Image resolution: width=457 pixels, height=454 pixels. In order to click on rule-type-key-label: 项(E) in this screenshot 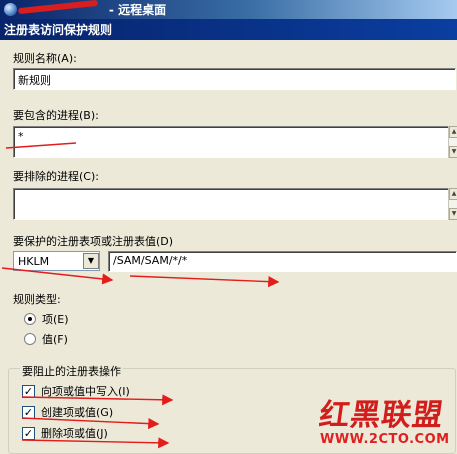, I will do `click(55, 319)`.